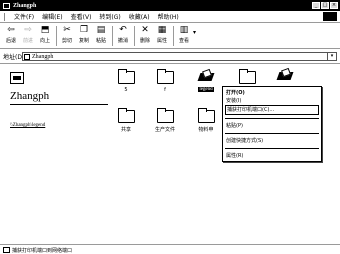 This screenshot has width=340, height=254. I want to click on close-button: ×, so click(334, 5).